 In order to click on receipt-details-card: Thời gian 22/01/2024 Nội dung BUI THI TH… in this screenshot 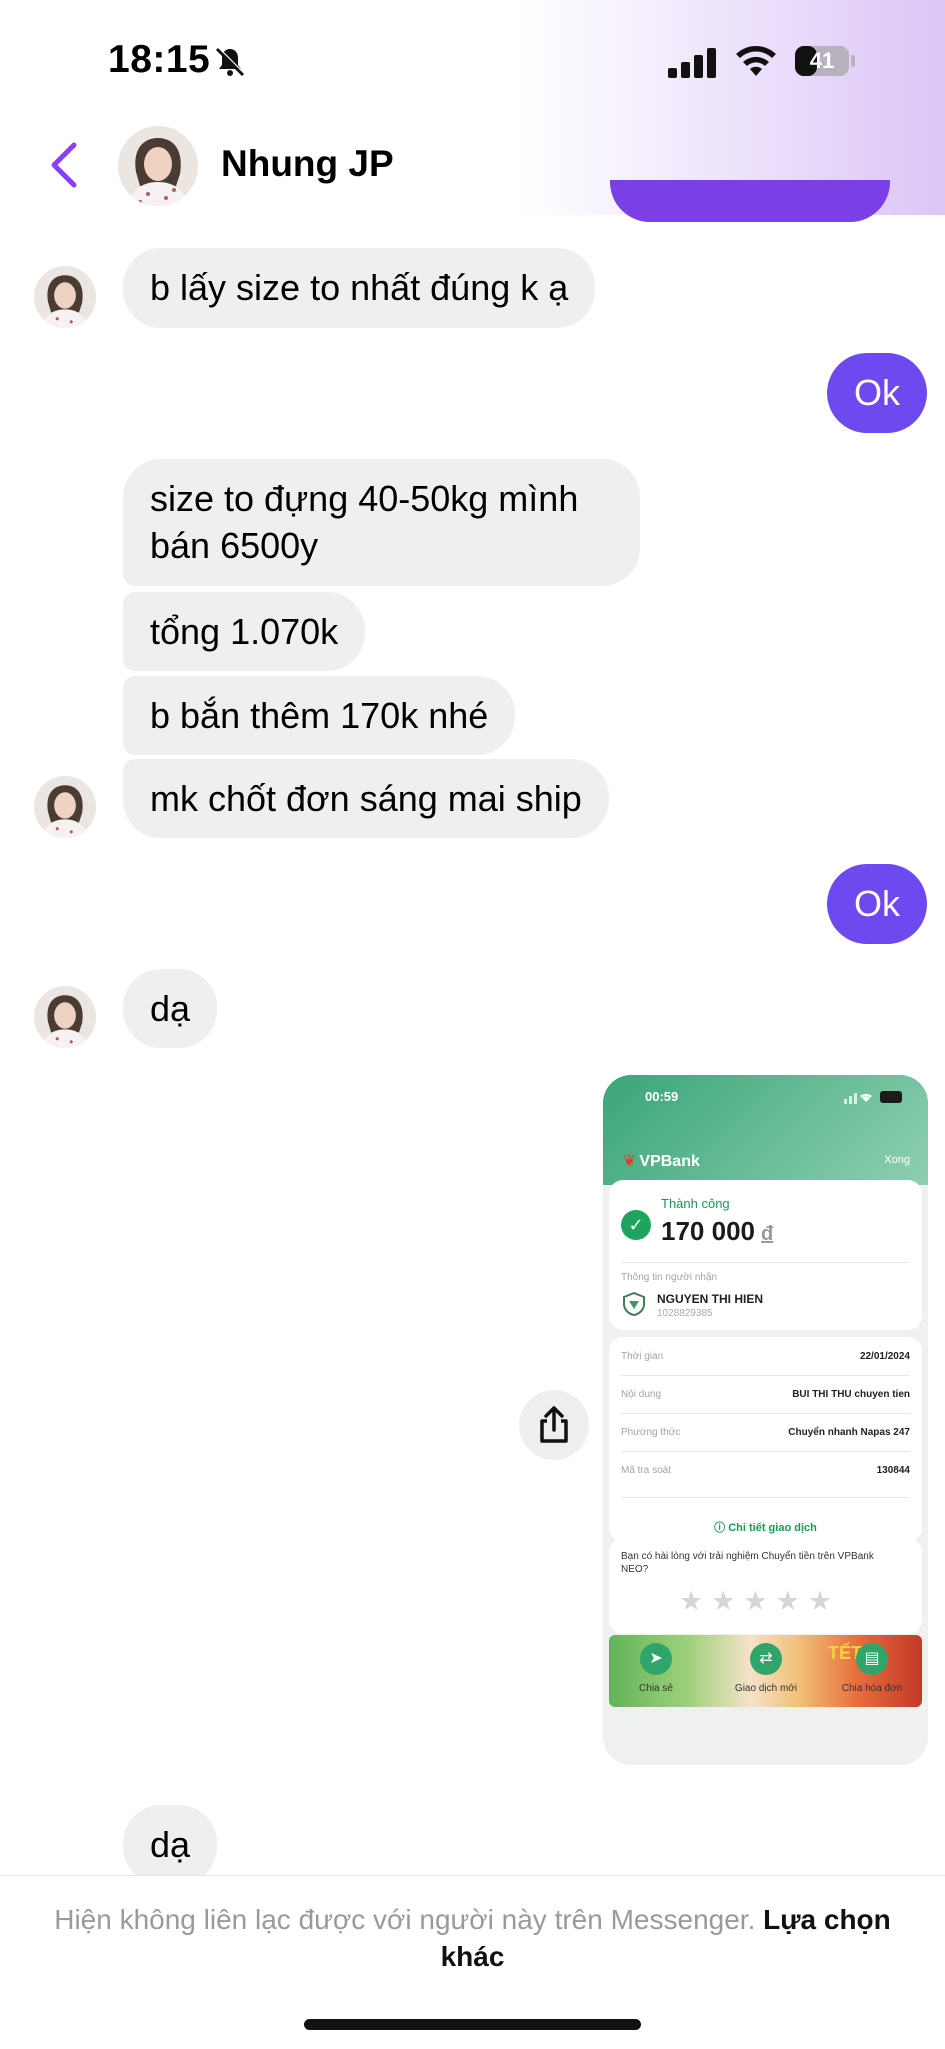, I will do `click(765, 1439)`.